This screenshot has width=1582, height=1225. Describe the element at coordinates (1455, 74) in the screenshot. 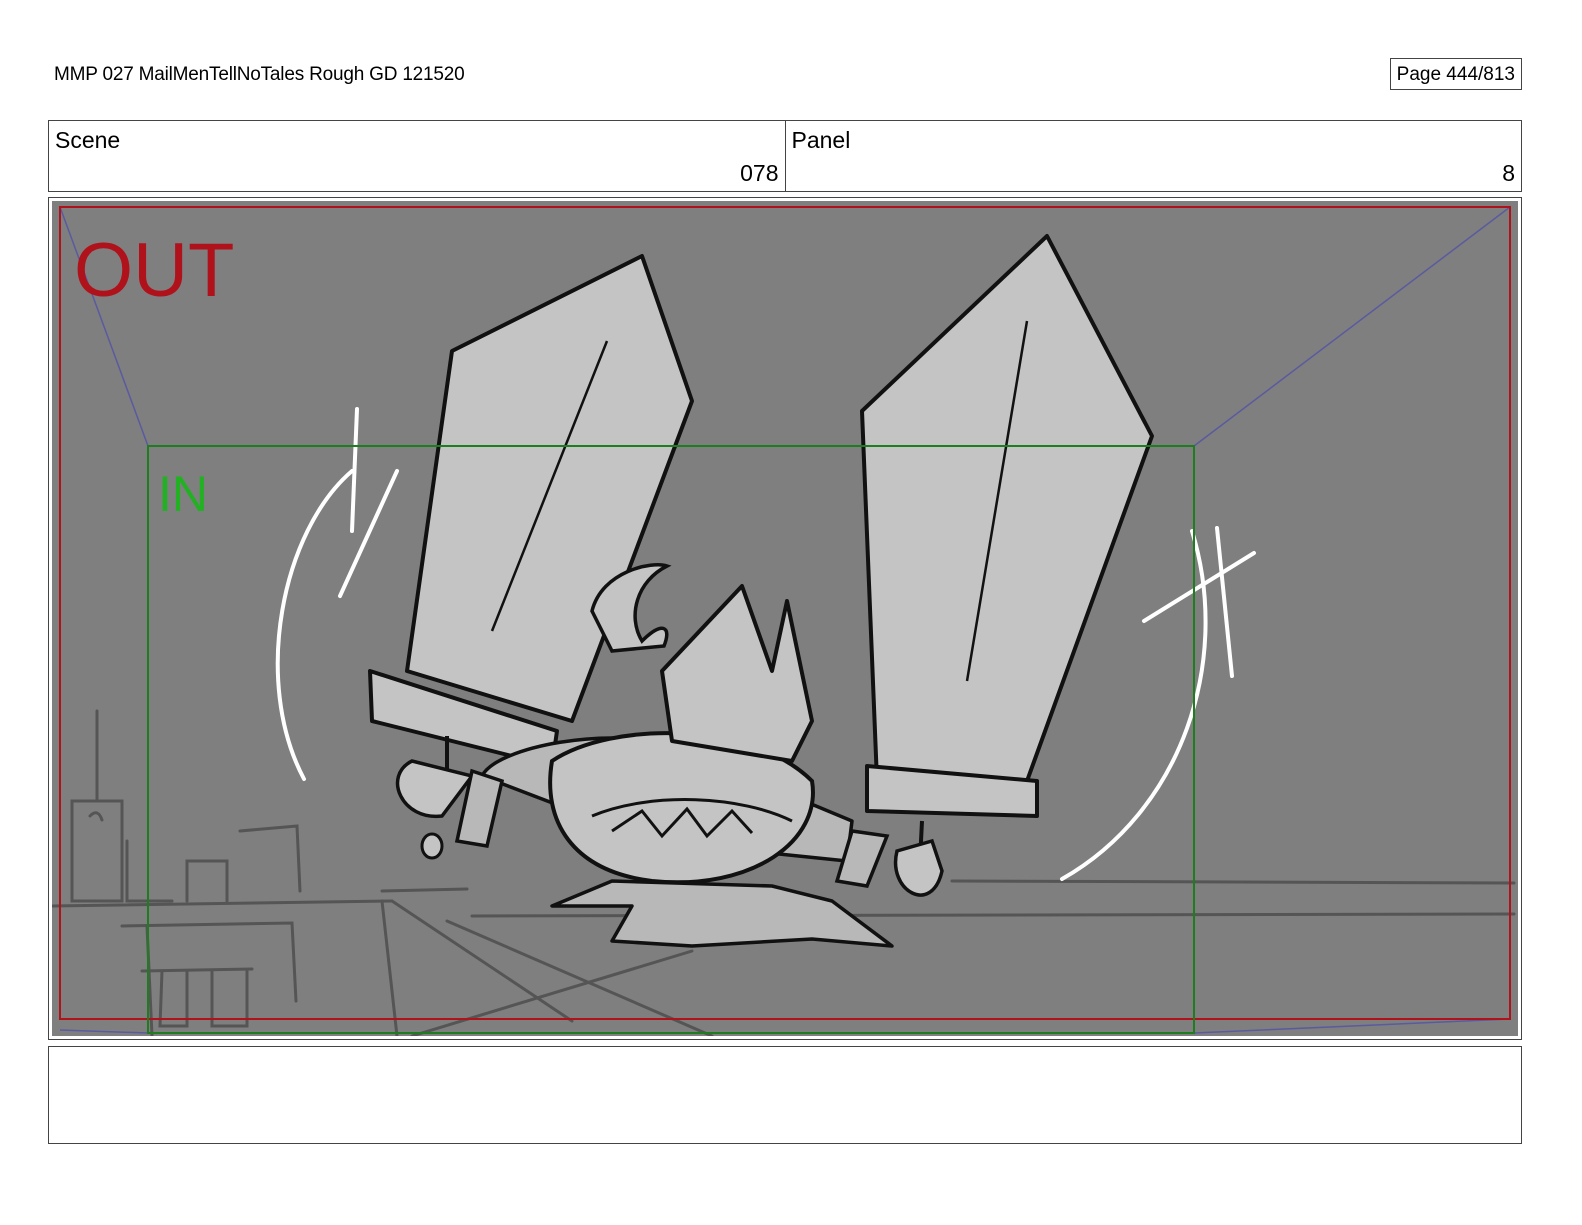

I see `page-number-box: Page 444/813` at that location.